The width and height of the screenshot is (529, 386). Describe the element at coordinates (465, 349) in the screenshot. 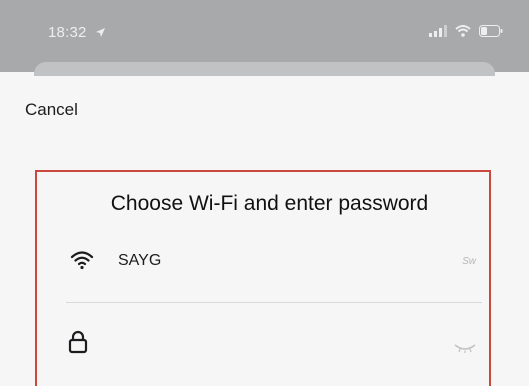

I see `eye-closed-icon` at that location.